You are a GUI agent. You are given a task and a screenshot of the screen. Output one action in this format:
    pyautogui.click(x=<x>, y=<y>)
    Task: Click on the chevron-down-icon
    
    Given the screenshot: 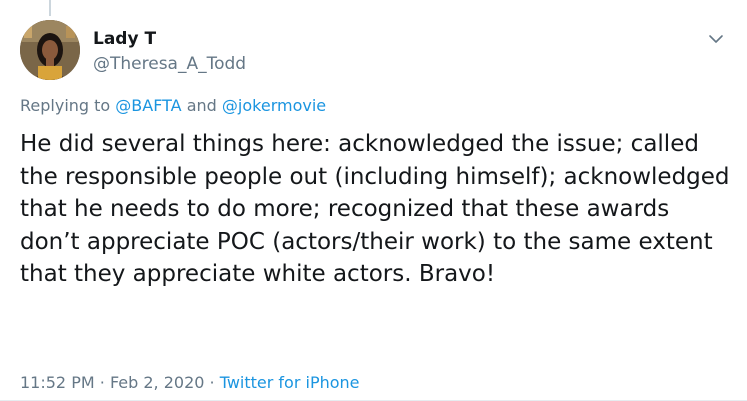 What is the action you would take?
    pyautogui.click(x=716, y=39)
    